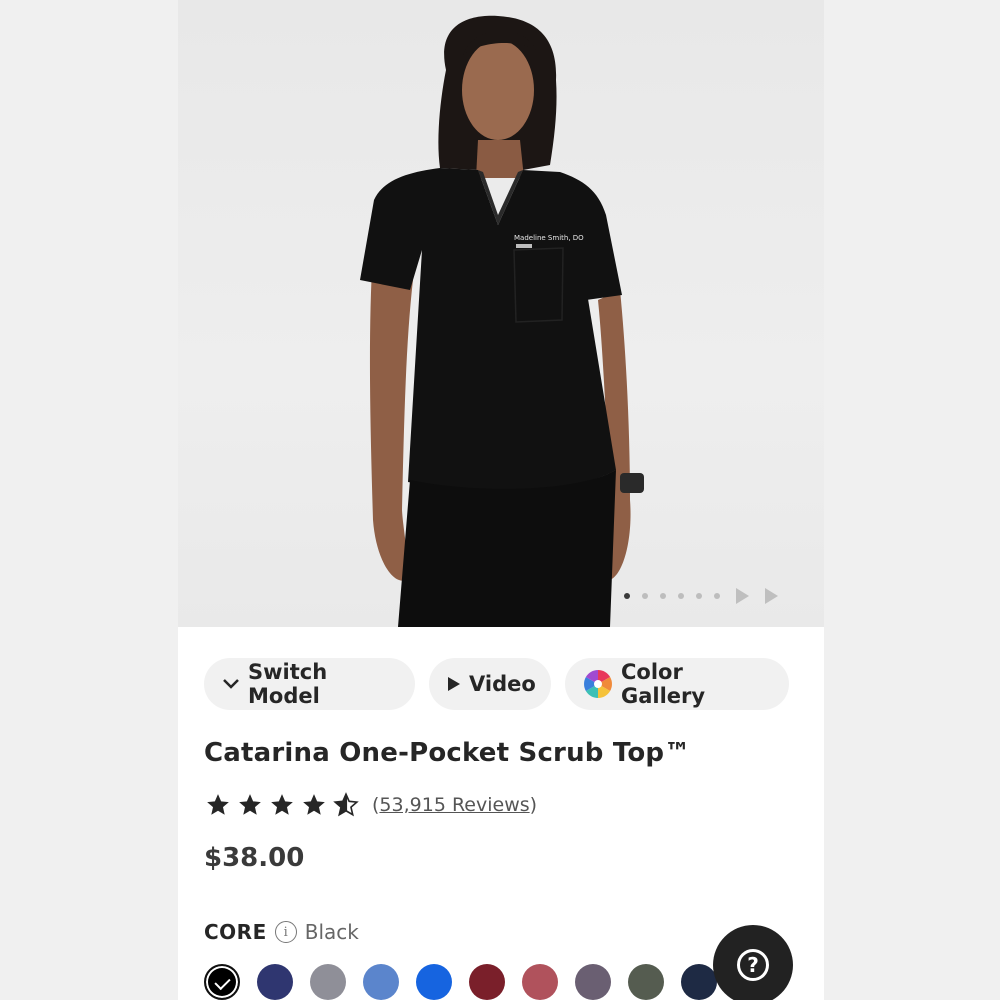 This screenshot has height=1000, width=1000. I want to click on color-label-row: CORE i Black, so click(281, 932).